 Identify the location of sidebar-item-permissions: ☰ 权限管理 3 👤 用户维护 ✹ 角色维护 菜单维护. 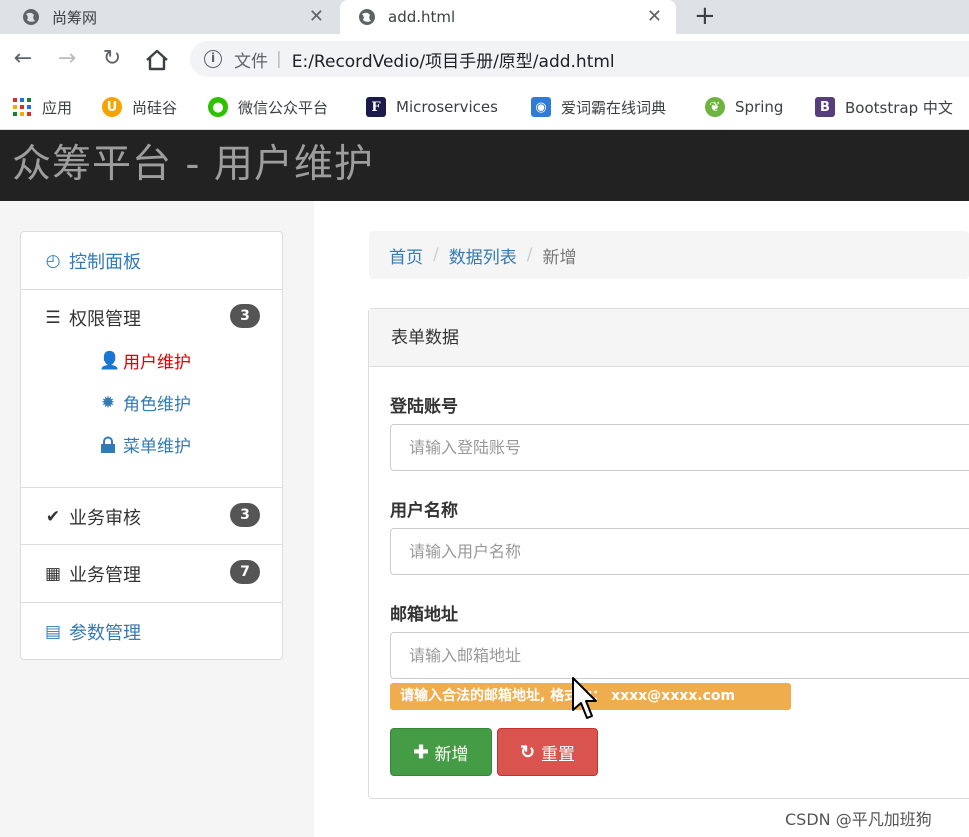
(151, 389).